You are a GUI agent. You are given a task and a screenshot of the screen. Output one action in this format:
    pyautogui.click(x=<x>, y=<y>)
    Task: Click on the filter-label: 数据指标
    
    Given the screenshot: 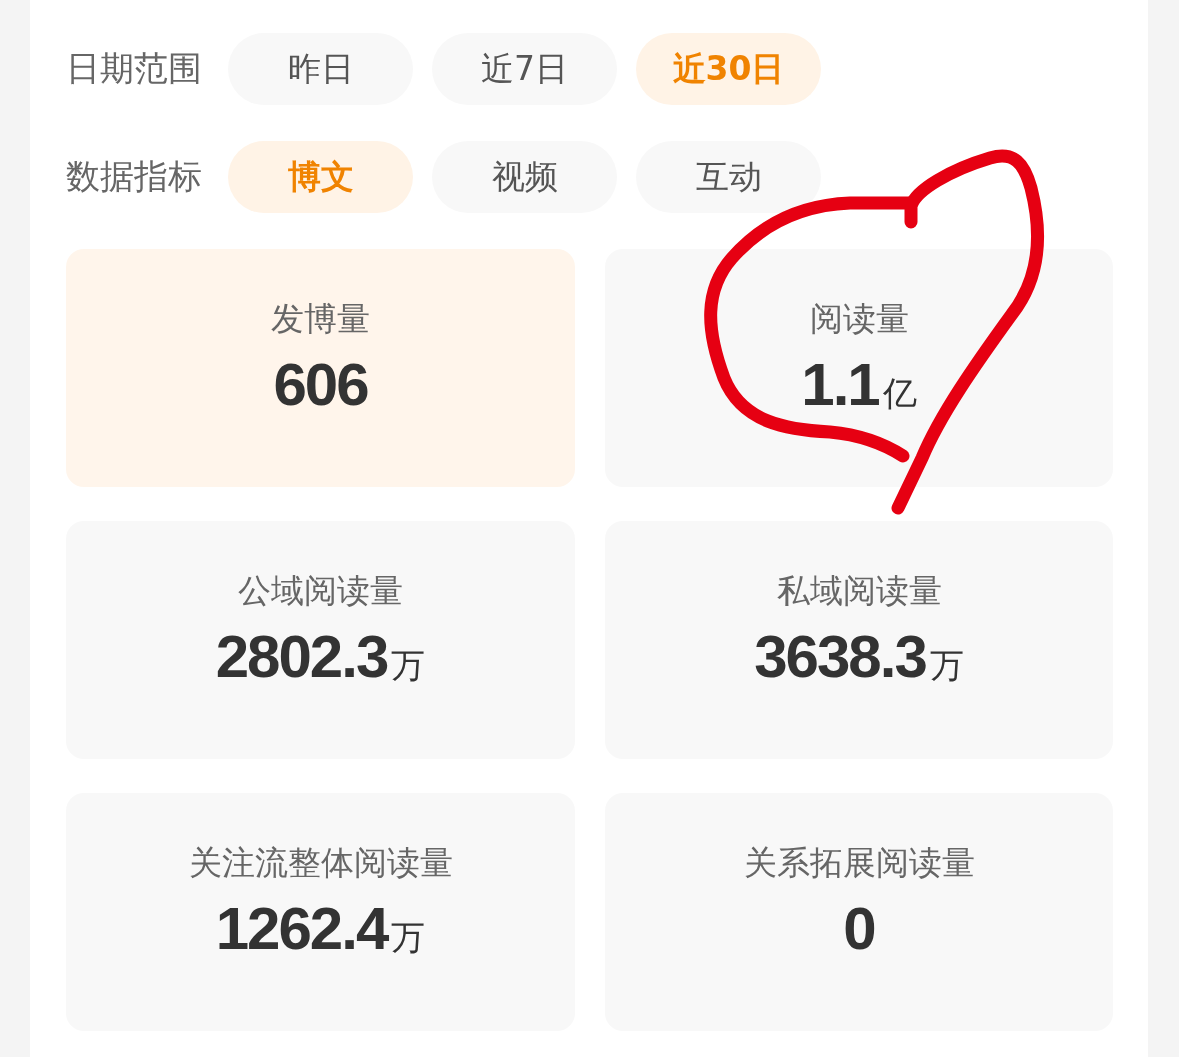 What is the action you would take?
    pyautogui.click(x=134, y=176)
    